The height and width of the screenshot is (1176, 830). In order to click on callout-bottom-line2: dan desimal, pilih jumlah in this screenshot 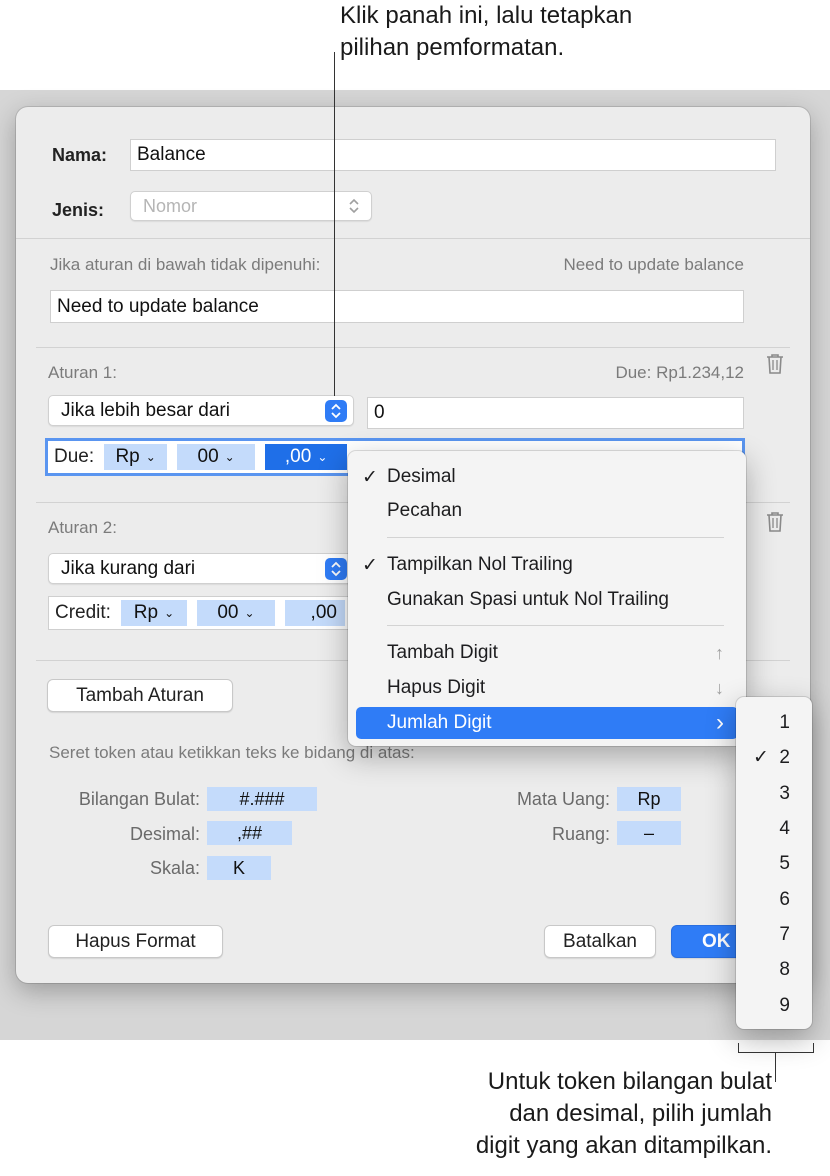, I will do `click(640, 1113)`.